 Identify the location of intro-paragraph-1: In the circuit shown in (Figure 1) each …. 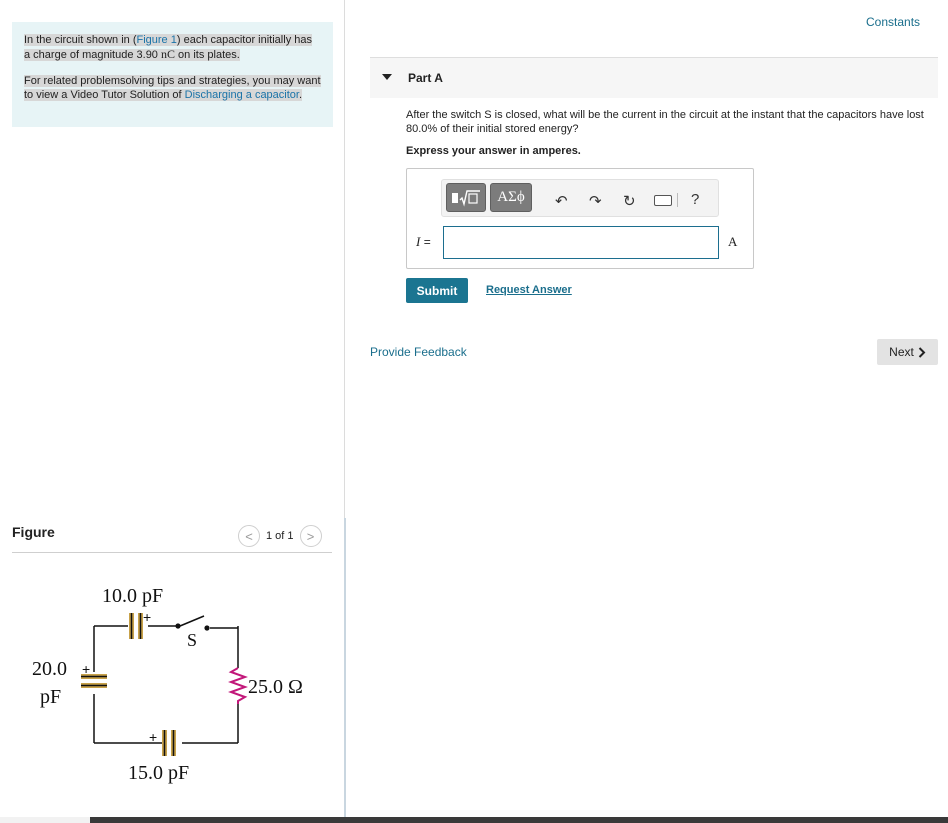
(168, 47).